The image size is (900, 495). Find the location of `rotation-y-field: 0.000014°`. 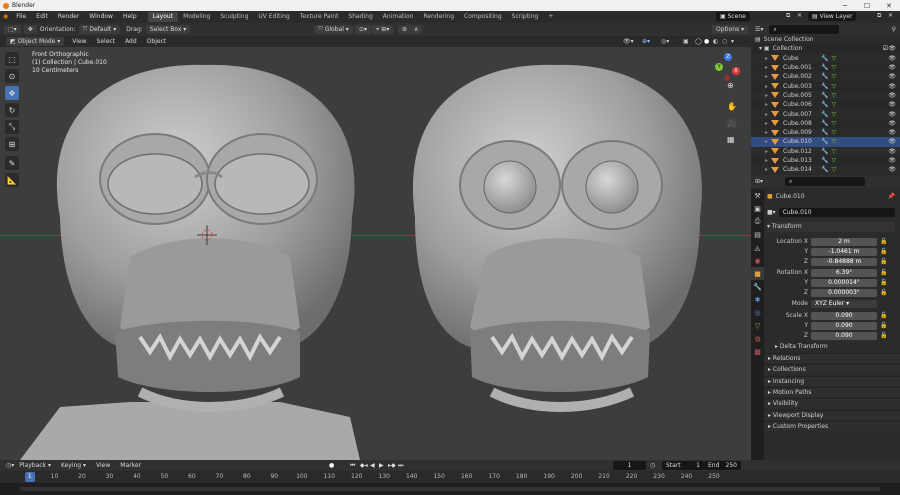

rotation-y-field: 0.000014° is located at coordinates (844, 282).